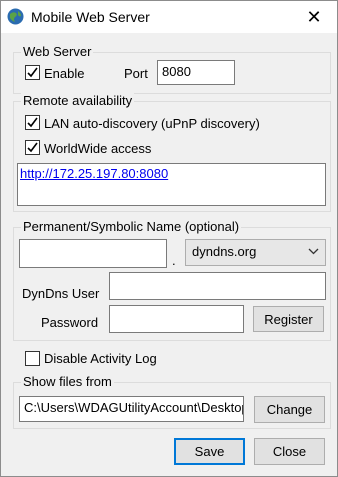  Describe the element at coordinates (217, 286) in the screenshot. I see `dyndns-user-input` at that location.